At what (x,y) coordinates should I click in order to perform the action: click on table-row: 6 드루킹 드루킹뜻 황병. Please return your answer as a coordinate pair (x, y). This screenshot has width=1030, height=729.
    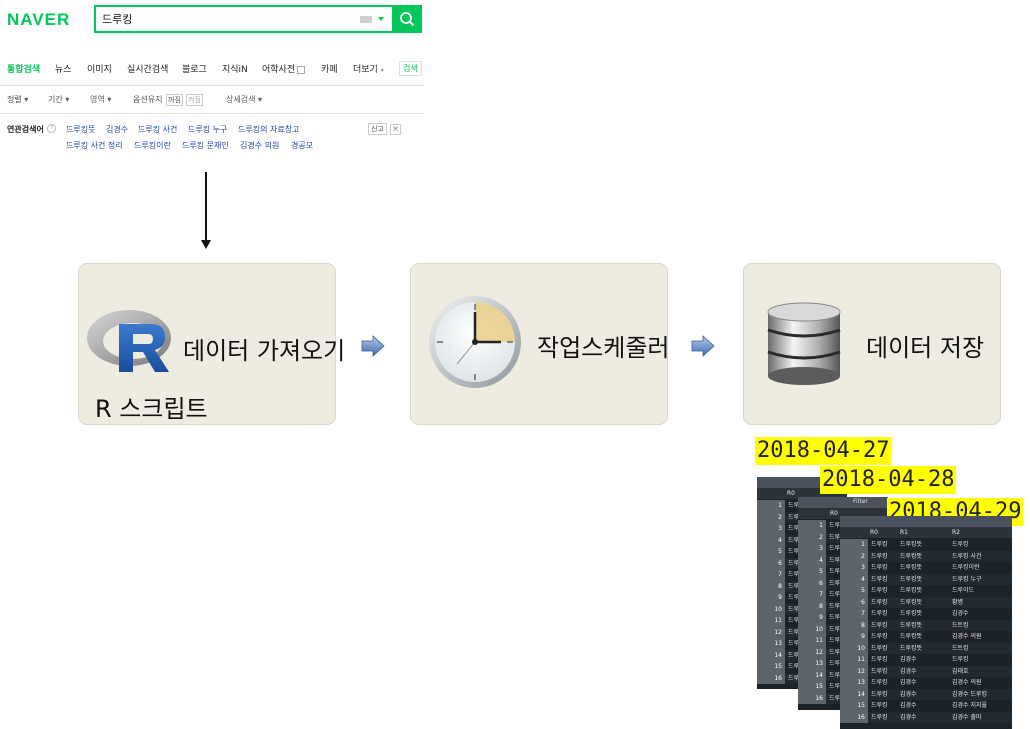
    Looking at the image, I should click on (926, 602).